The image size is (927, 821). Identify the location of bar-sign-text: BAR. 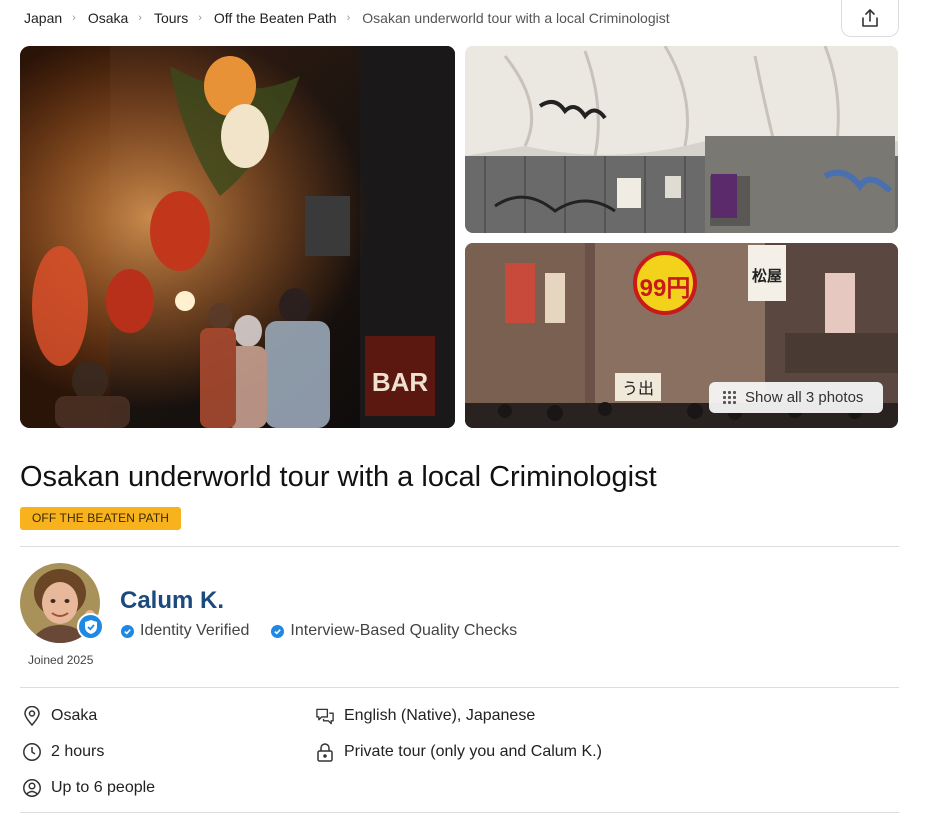
(400, 382).